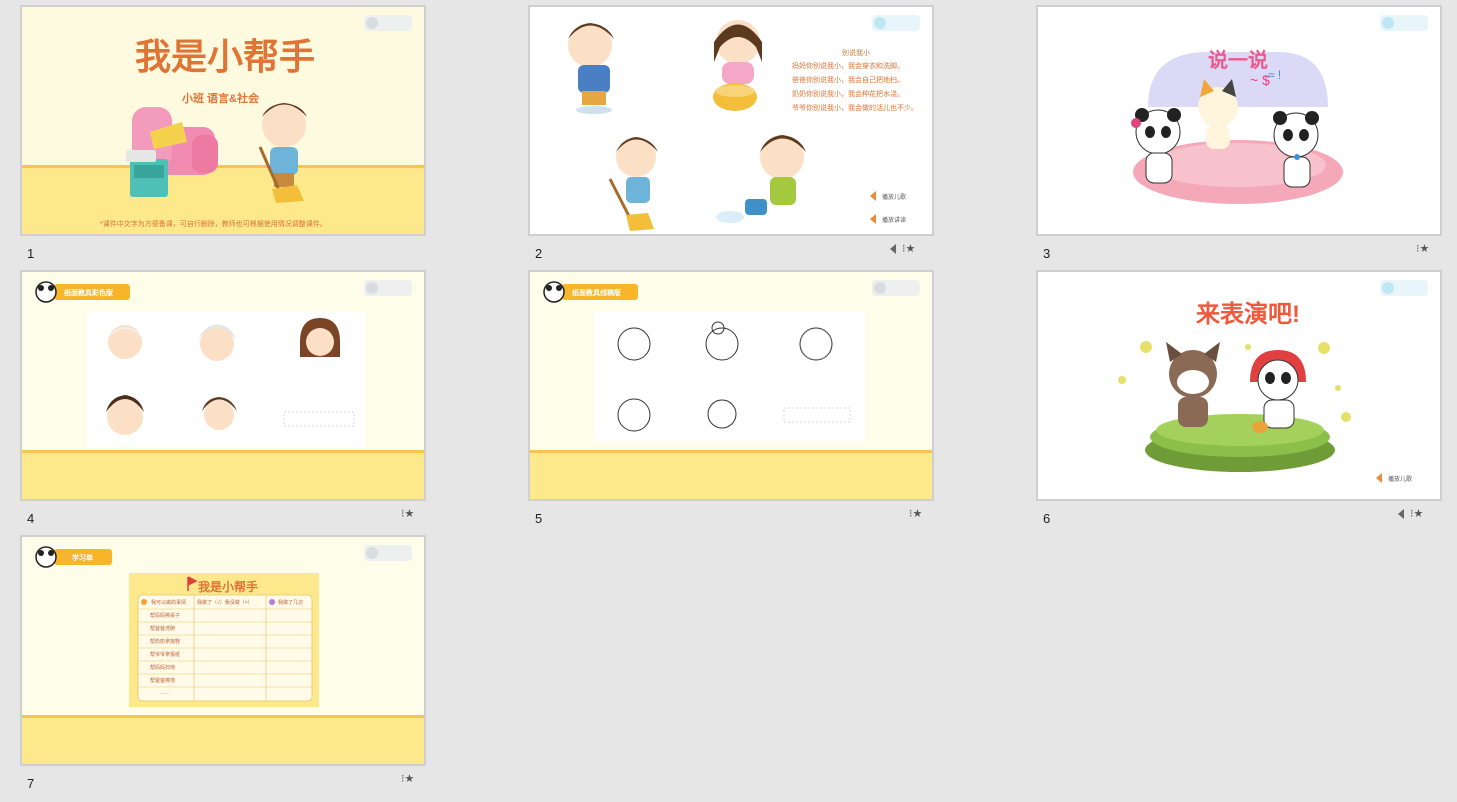  Describe the element at coordinates (220, 99) in the screenshot. I see `slide-1-subtitle: 小班 语言&社会` at that location.